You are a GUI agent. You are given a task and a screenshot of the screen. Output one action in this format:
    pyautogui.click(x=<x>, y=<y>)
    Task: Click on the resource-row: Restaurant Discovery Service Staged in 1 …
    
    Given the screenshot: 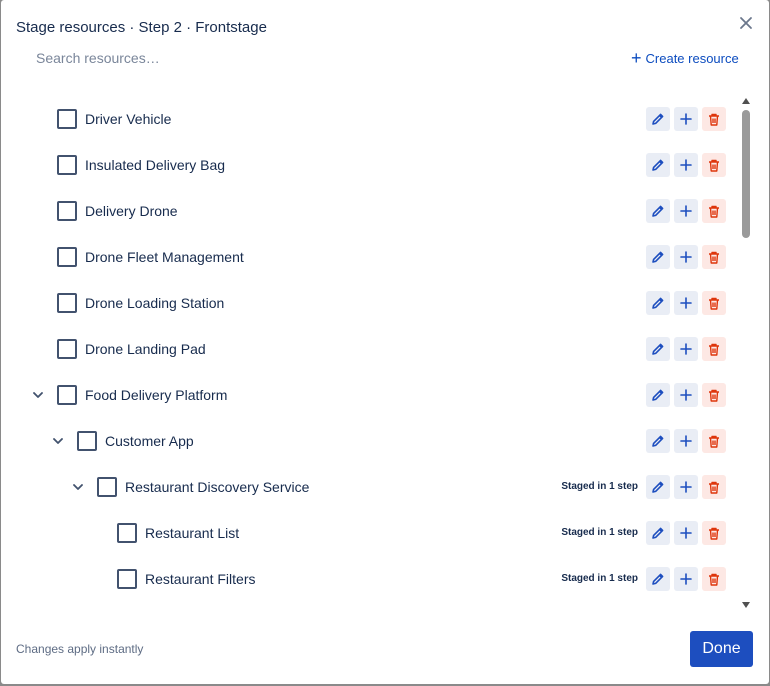 What is the action you would take?
    pyautogui.click(x=369, y=487)
    